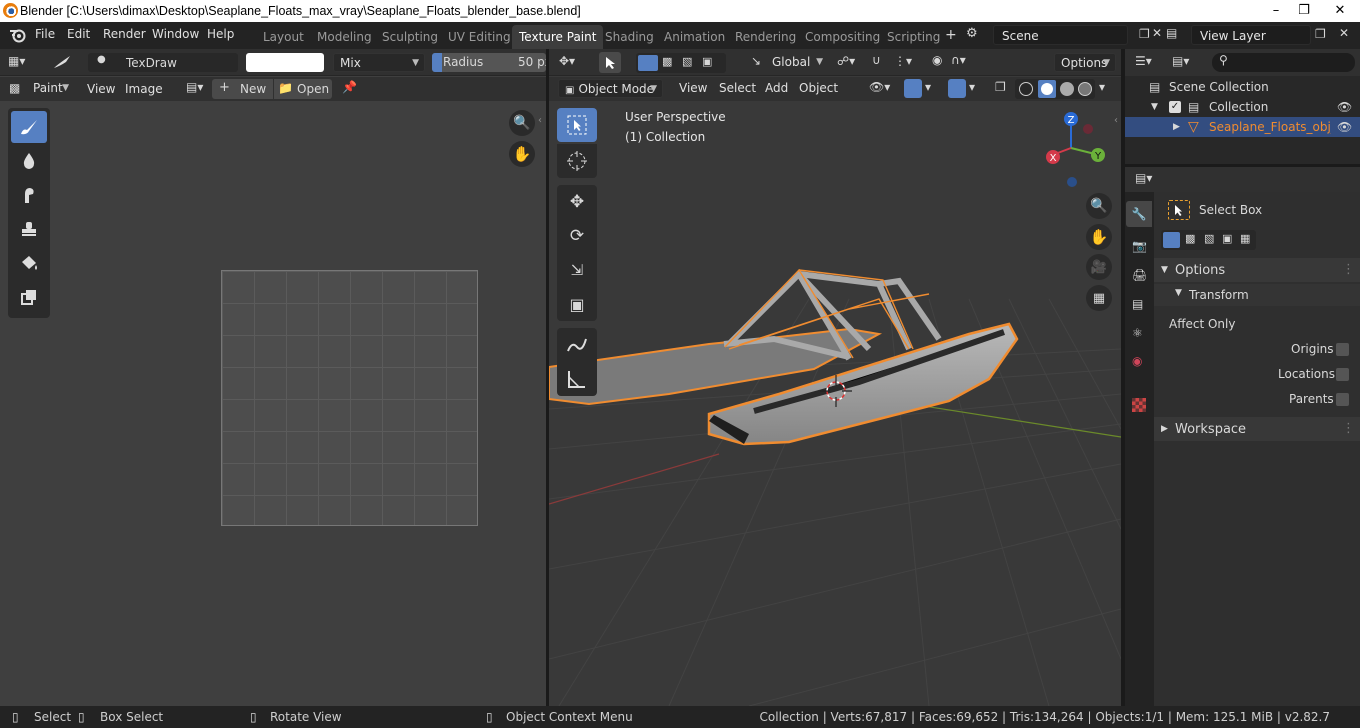 This screenshot has height=728, width=1360. What do you see at coordinates (1257, 295) in the screenshot?
I see `transform-subpanel-header: ▼ Transform` at bounding box center [1257, 295].